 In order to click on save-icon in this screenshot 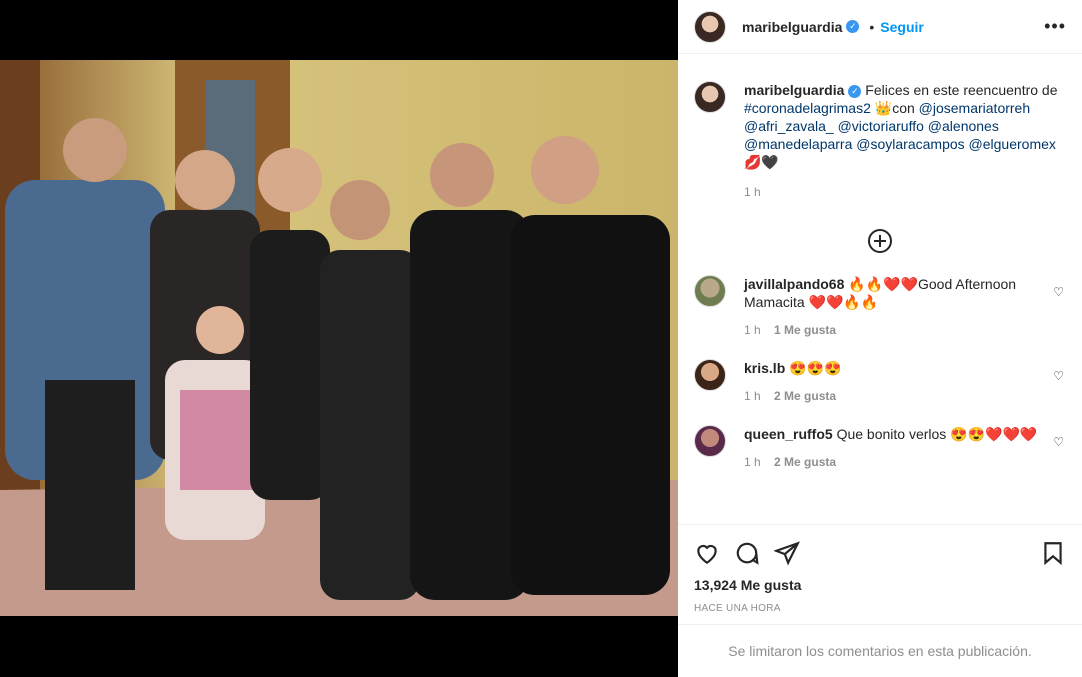, I will do `click(1053, 553)`.